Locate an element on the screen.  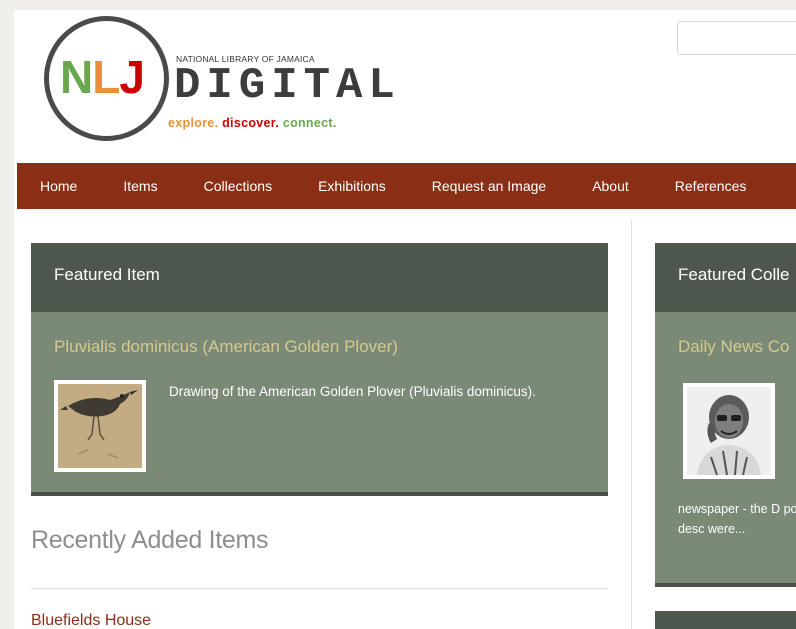
featured-item-heading: Featured Item is located at coordinates (319, 277).